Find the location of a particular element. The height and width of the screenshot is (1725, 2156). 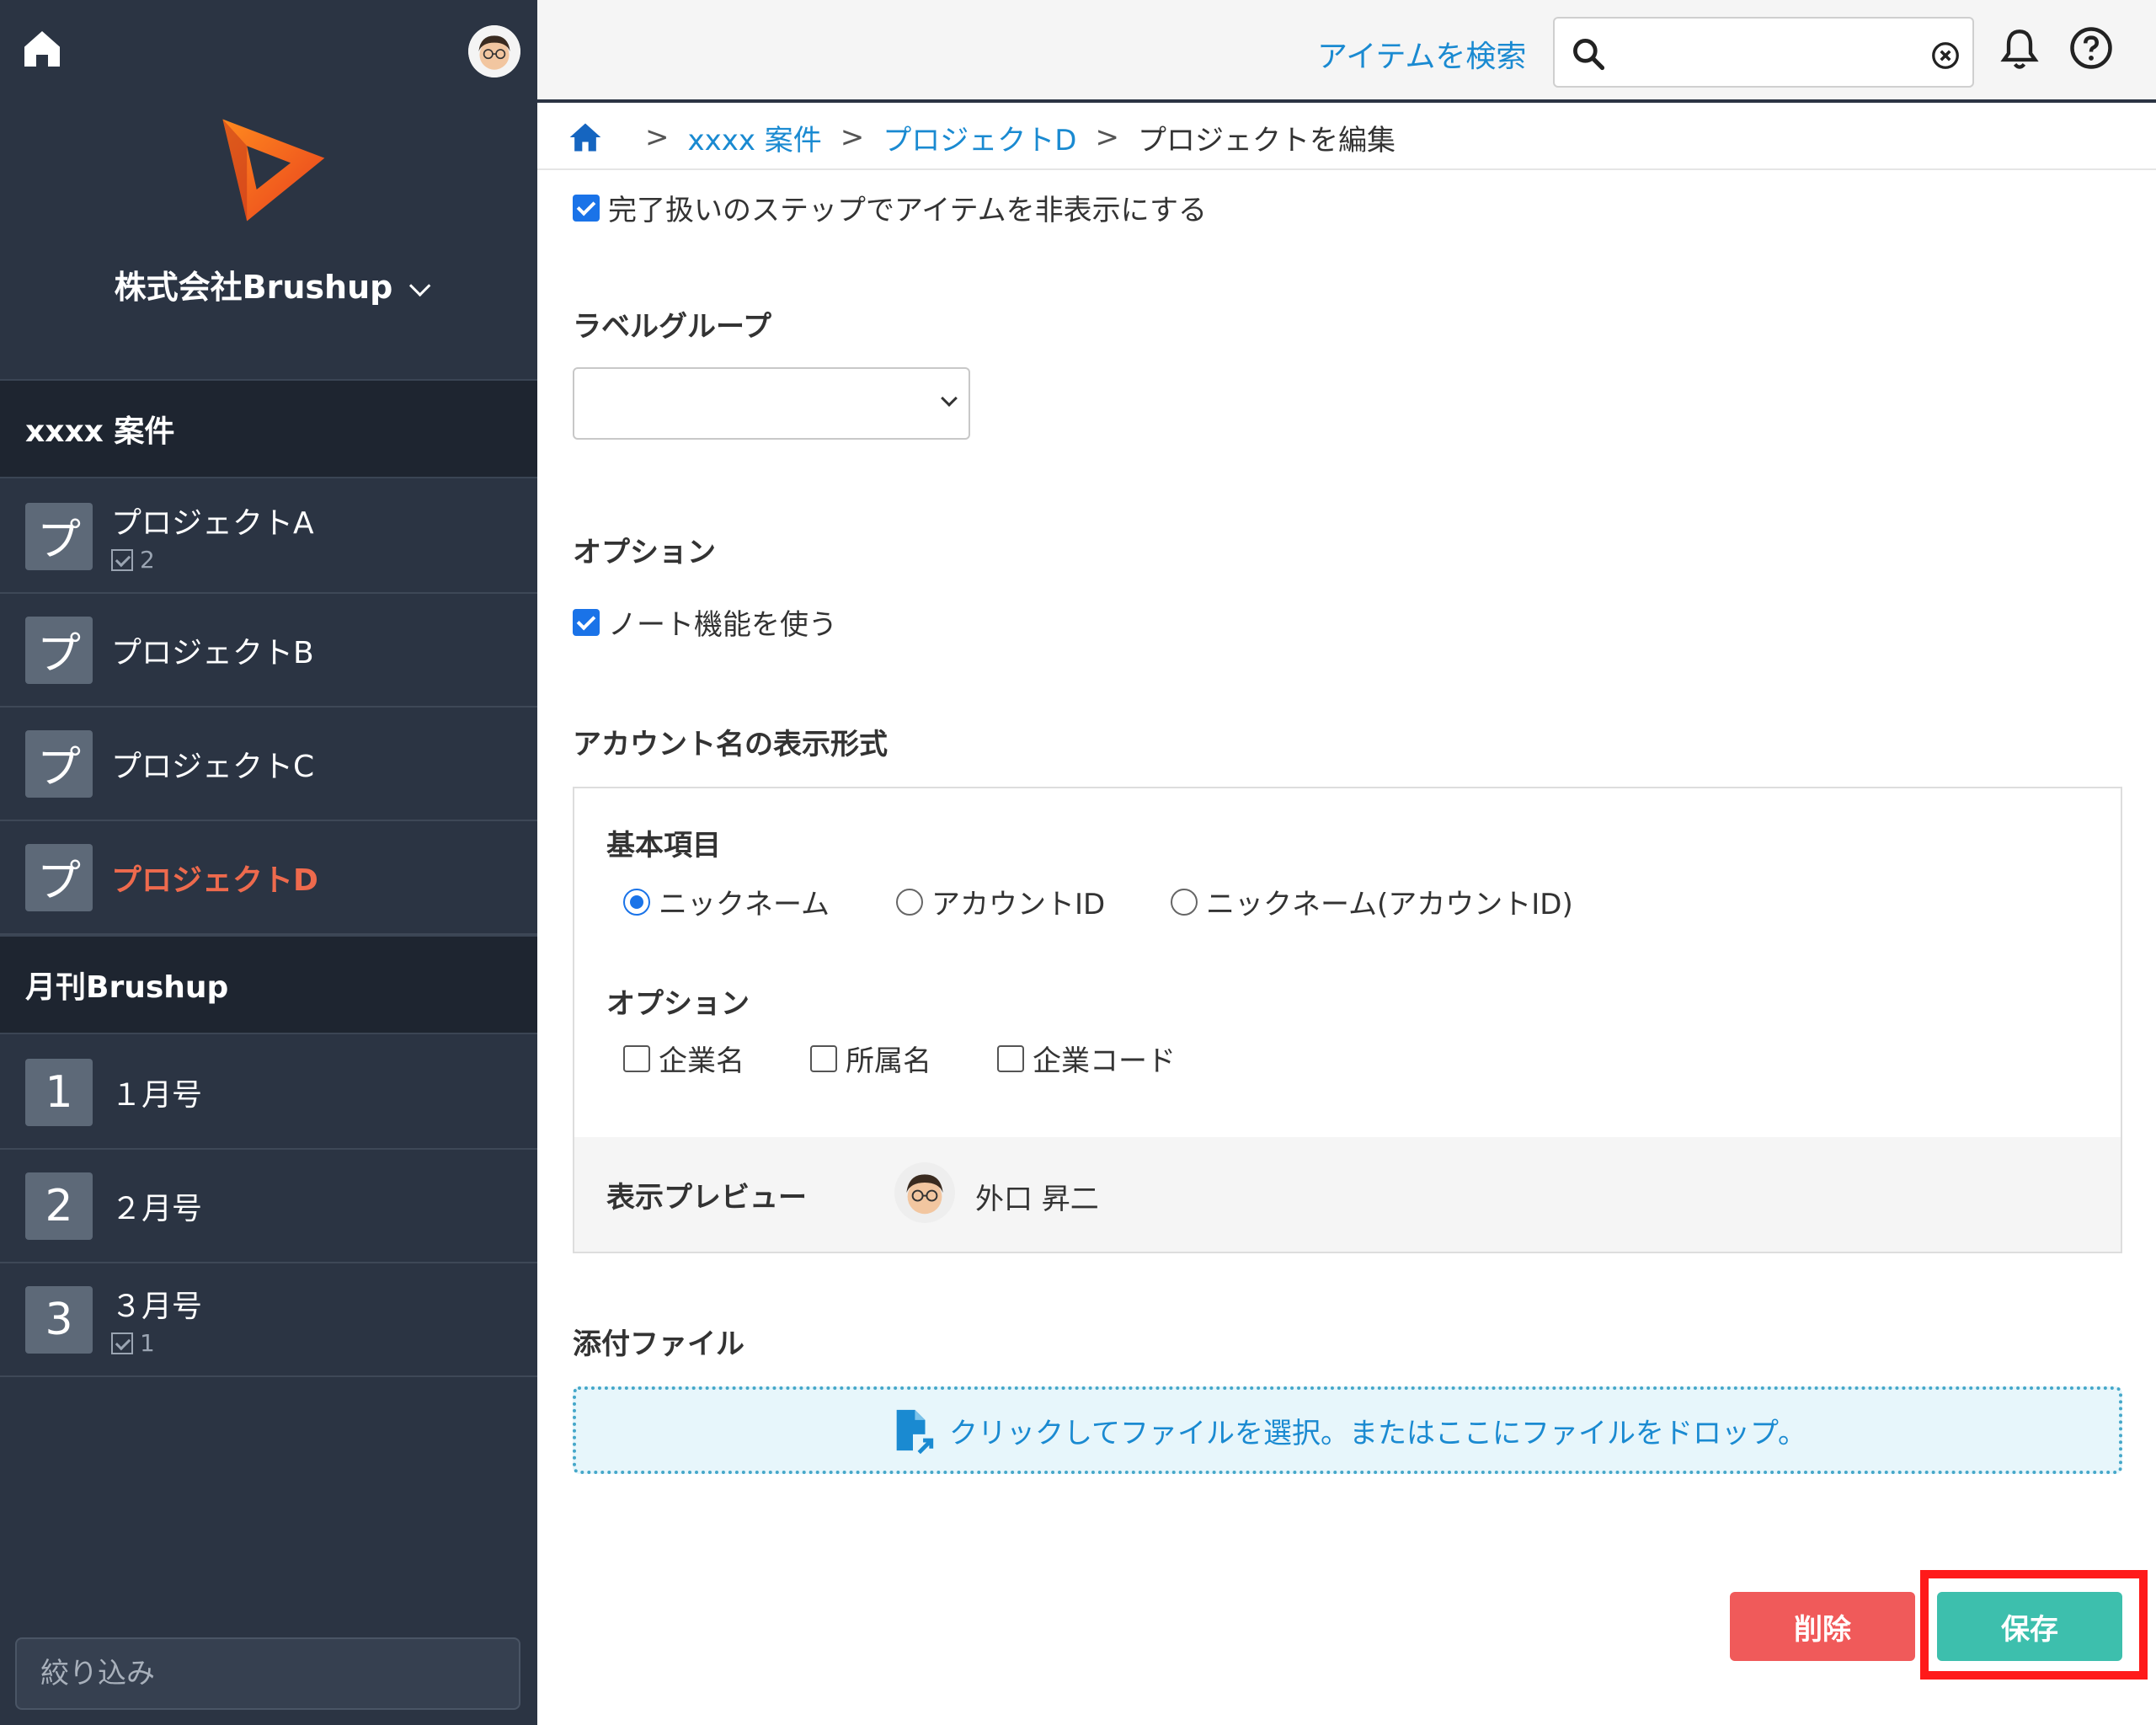

project-name: プロジェクトA is located at coordinates (212, 523).